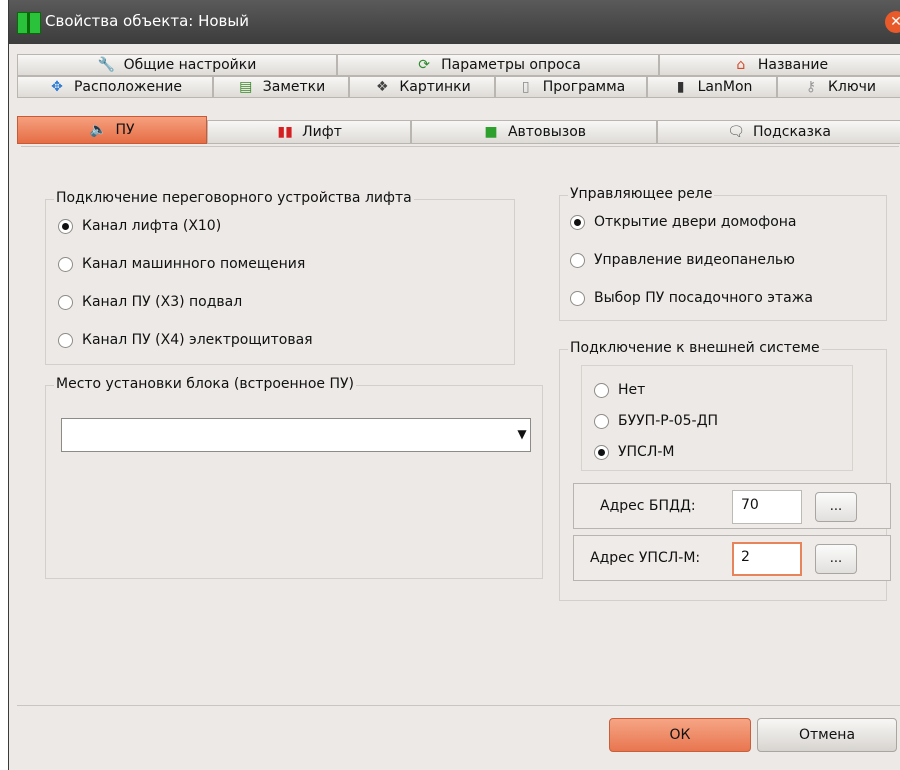 The image size is (900, 770). I want to click on tab-hint: 🗨 Подсказка, so click(778, 132).